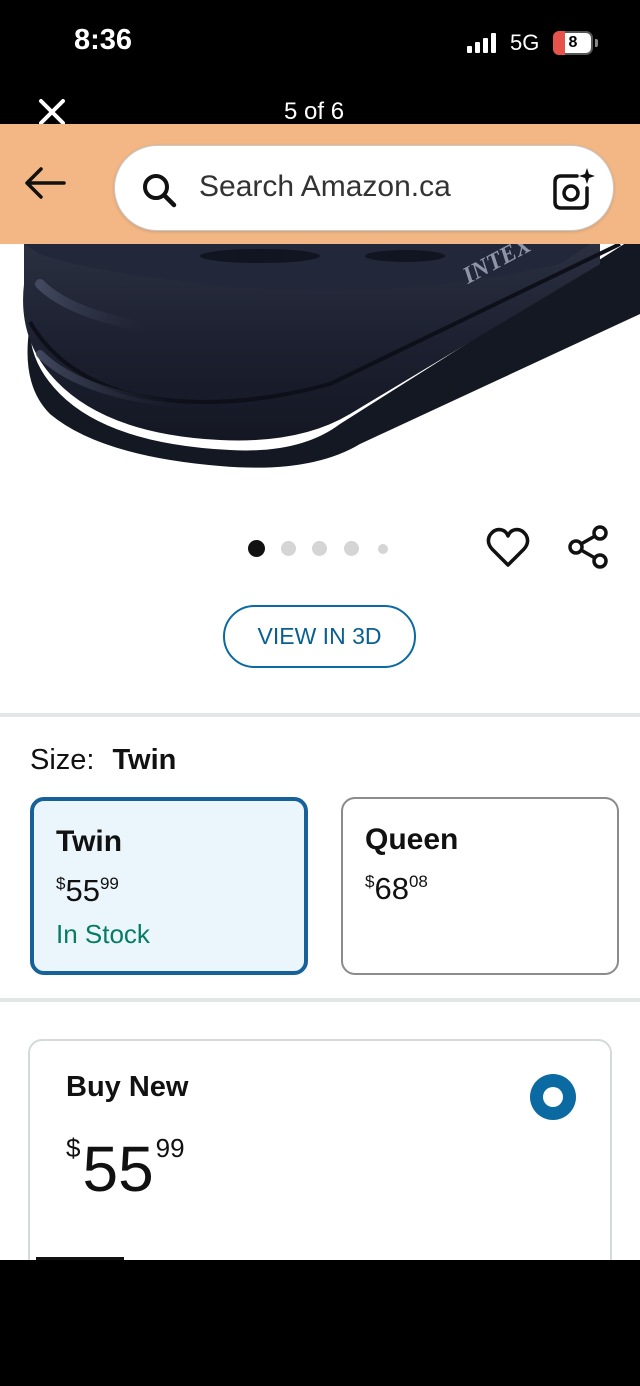 This screenshot has width=640, height=1386. Describe the element at coordinates (319, 636) in the screenshot. I see `view-in-3d-button: VIEW IN 3D` at that location.